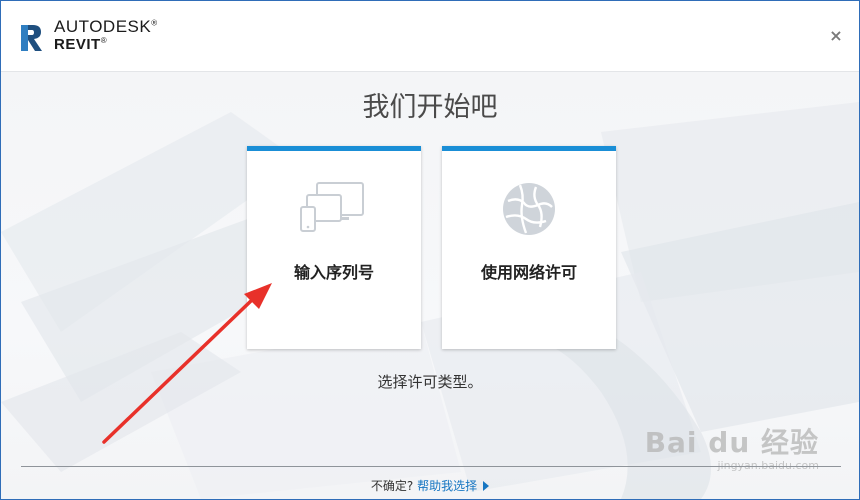 The height and width of the screenshot is (500, 860). What do you see at coordinates (332, 207) in the screenshot?
I see `devices-icon` at bounding box center [332, 207].